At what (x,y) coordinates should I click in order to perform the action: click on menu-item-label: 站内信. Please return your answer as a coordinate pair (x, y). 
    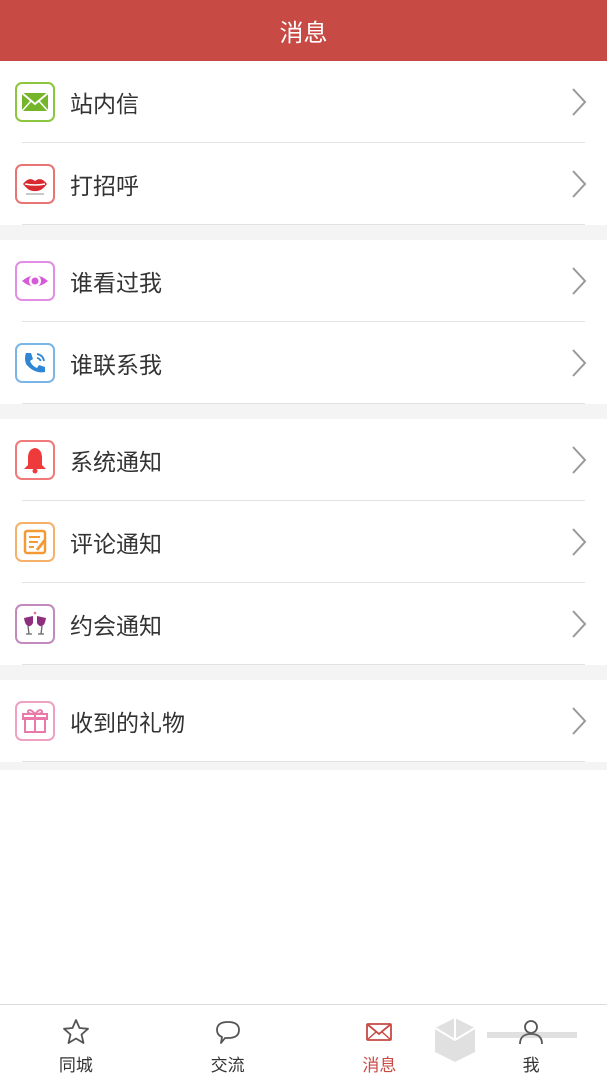
    Looking at the image, I should click on (104, 105).